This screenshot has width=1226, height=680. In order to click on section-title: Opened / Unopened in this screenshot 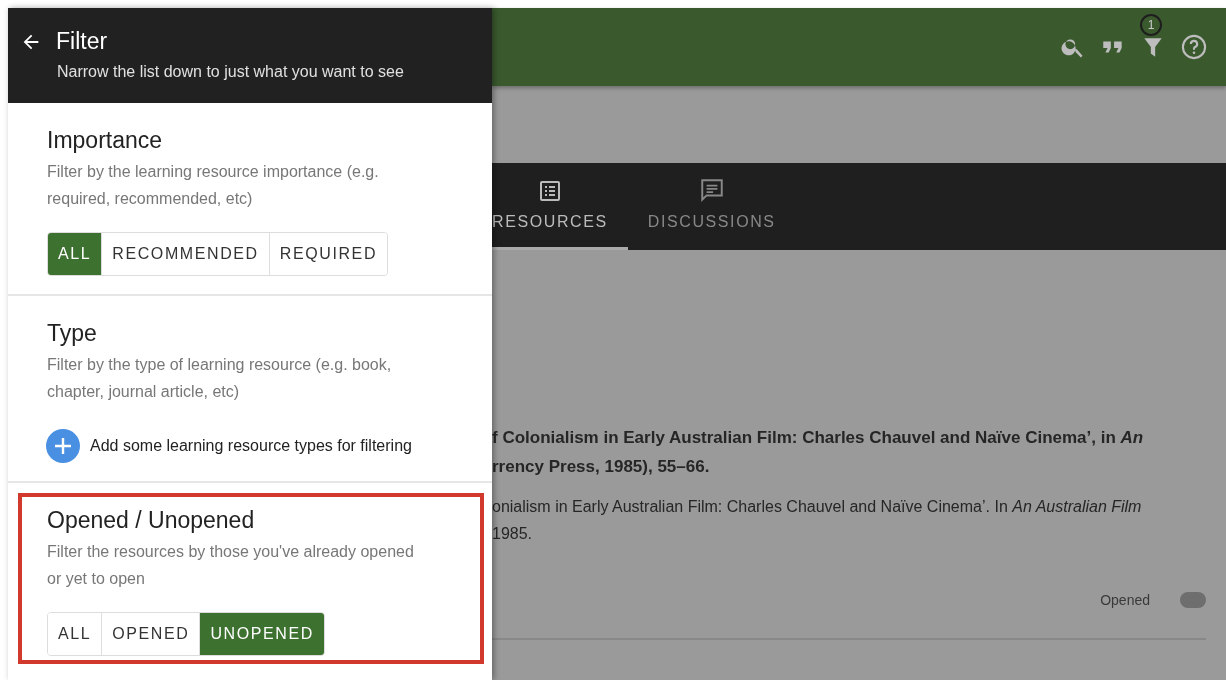, I will do `click(151, 520)`.